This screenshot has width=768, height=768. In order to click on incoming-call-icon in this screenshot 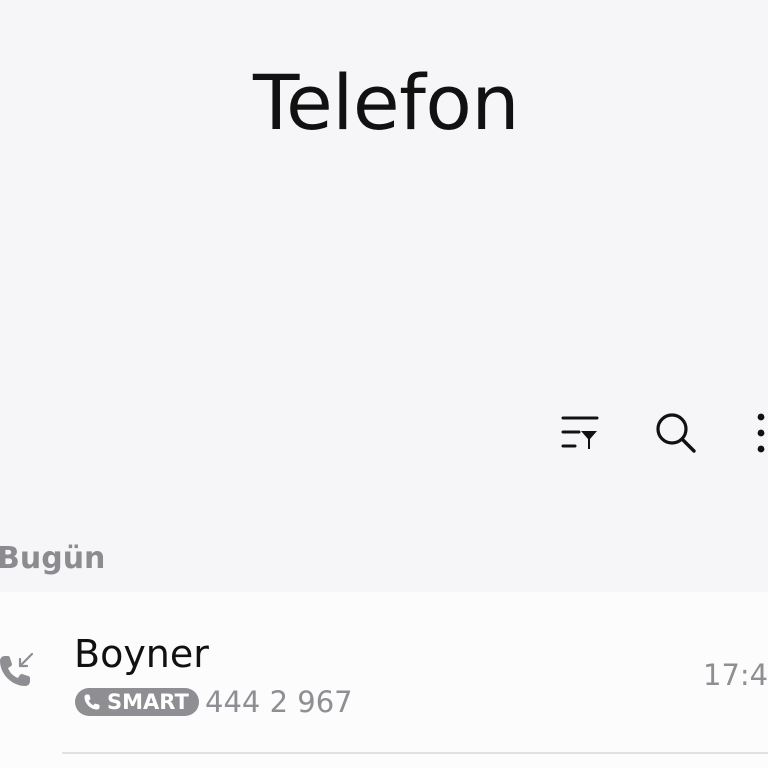, I will do `click(17, 669)`.